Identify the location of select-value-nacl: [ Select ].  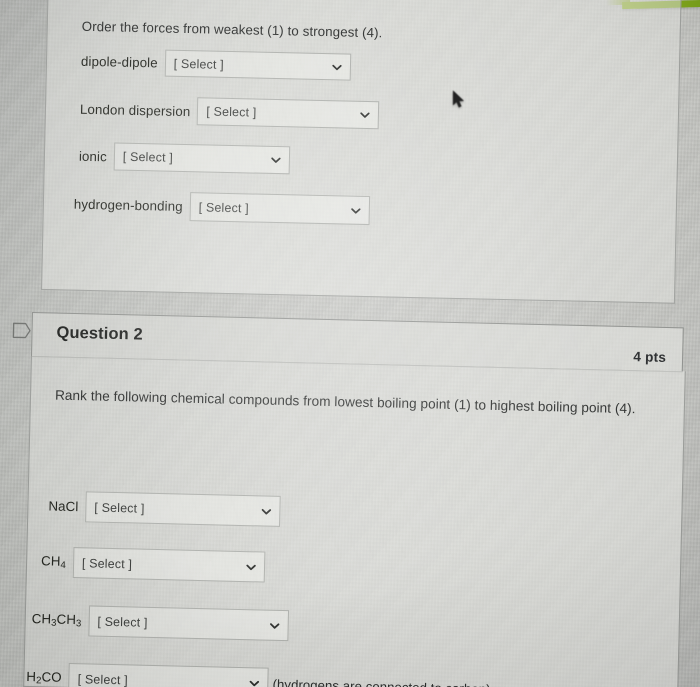
(119, 508).